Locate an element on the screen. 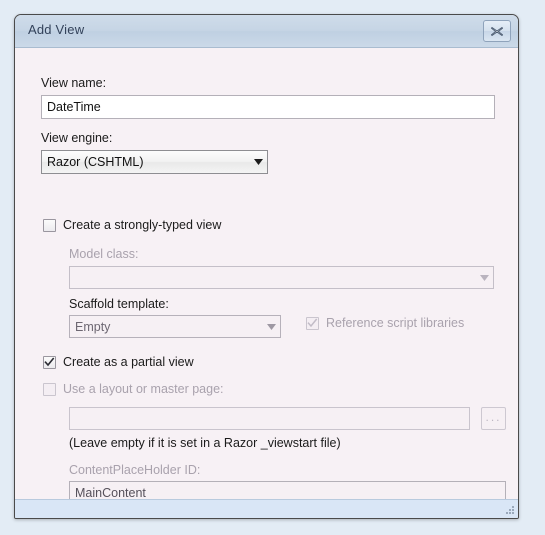 The height and width of the screenshot is (535, 545). dialog-title: Add View is located at coordinates (56, 29).